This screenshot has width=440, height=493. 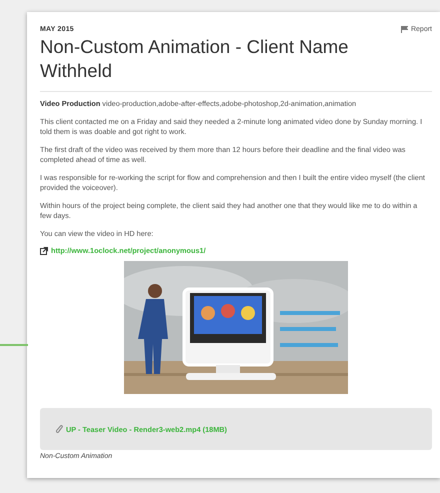 What do you see at coordinates (404, 29) in the screenshot?
I see `flag-icon` at bounding box center [404, 29].